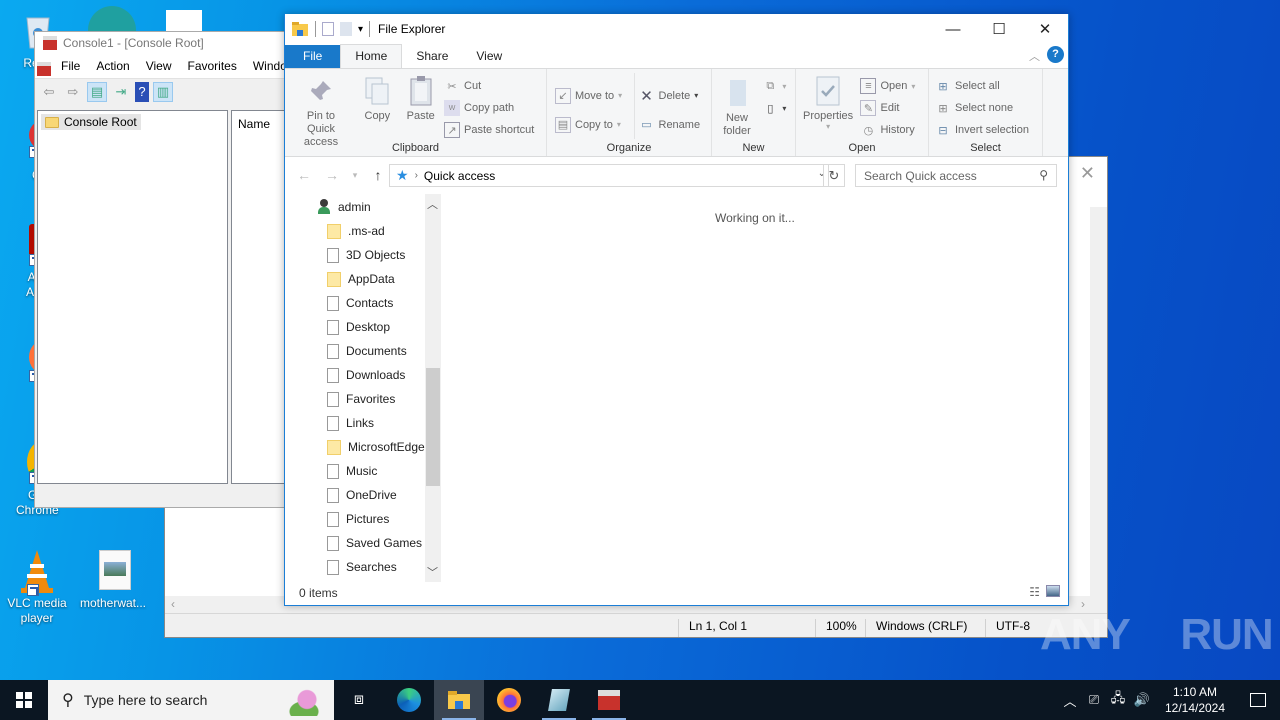  I want to click on nav-item: MicrosoftEdge, so click(363, 447).